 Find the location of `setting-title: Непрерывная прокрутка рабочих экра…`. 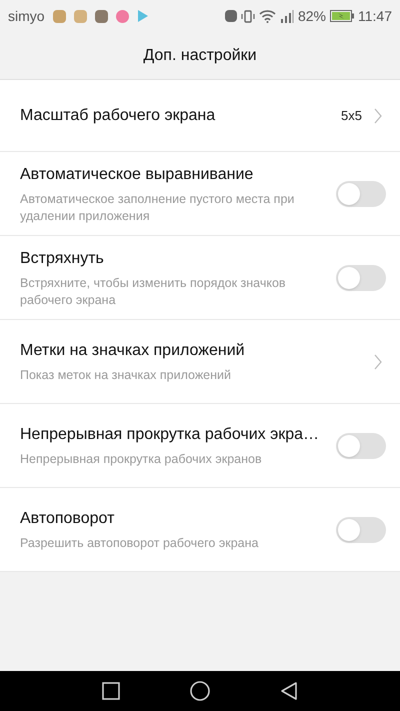

setting-title: Непрерывная прокрутка рабочих экра… is located at coordinates (170, 435).